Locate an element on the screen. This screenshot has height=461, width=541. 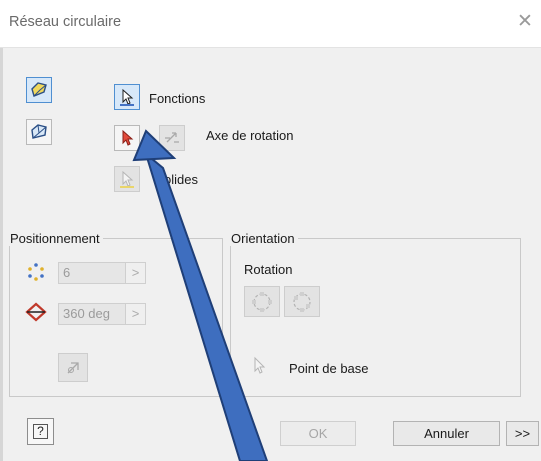
flip-axis-button is located at coordinates (172, 138).